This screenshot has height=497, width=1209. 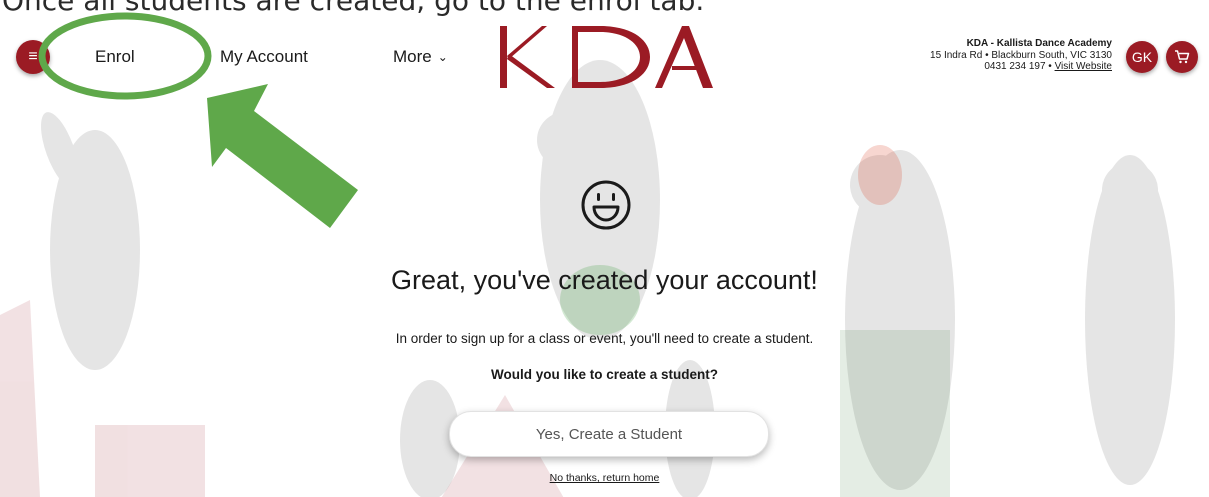 I want to click on smiley-icon, so click(x=606, y=205).